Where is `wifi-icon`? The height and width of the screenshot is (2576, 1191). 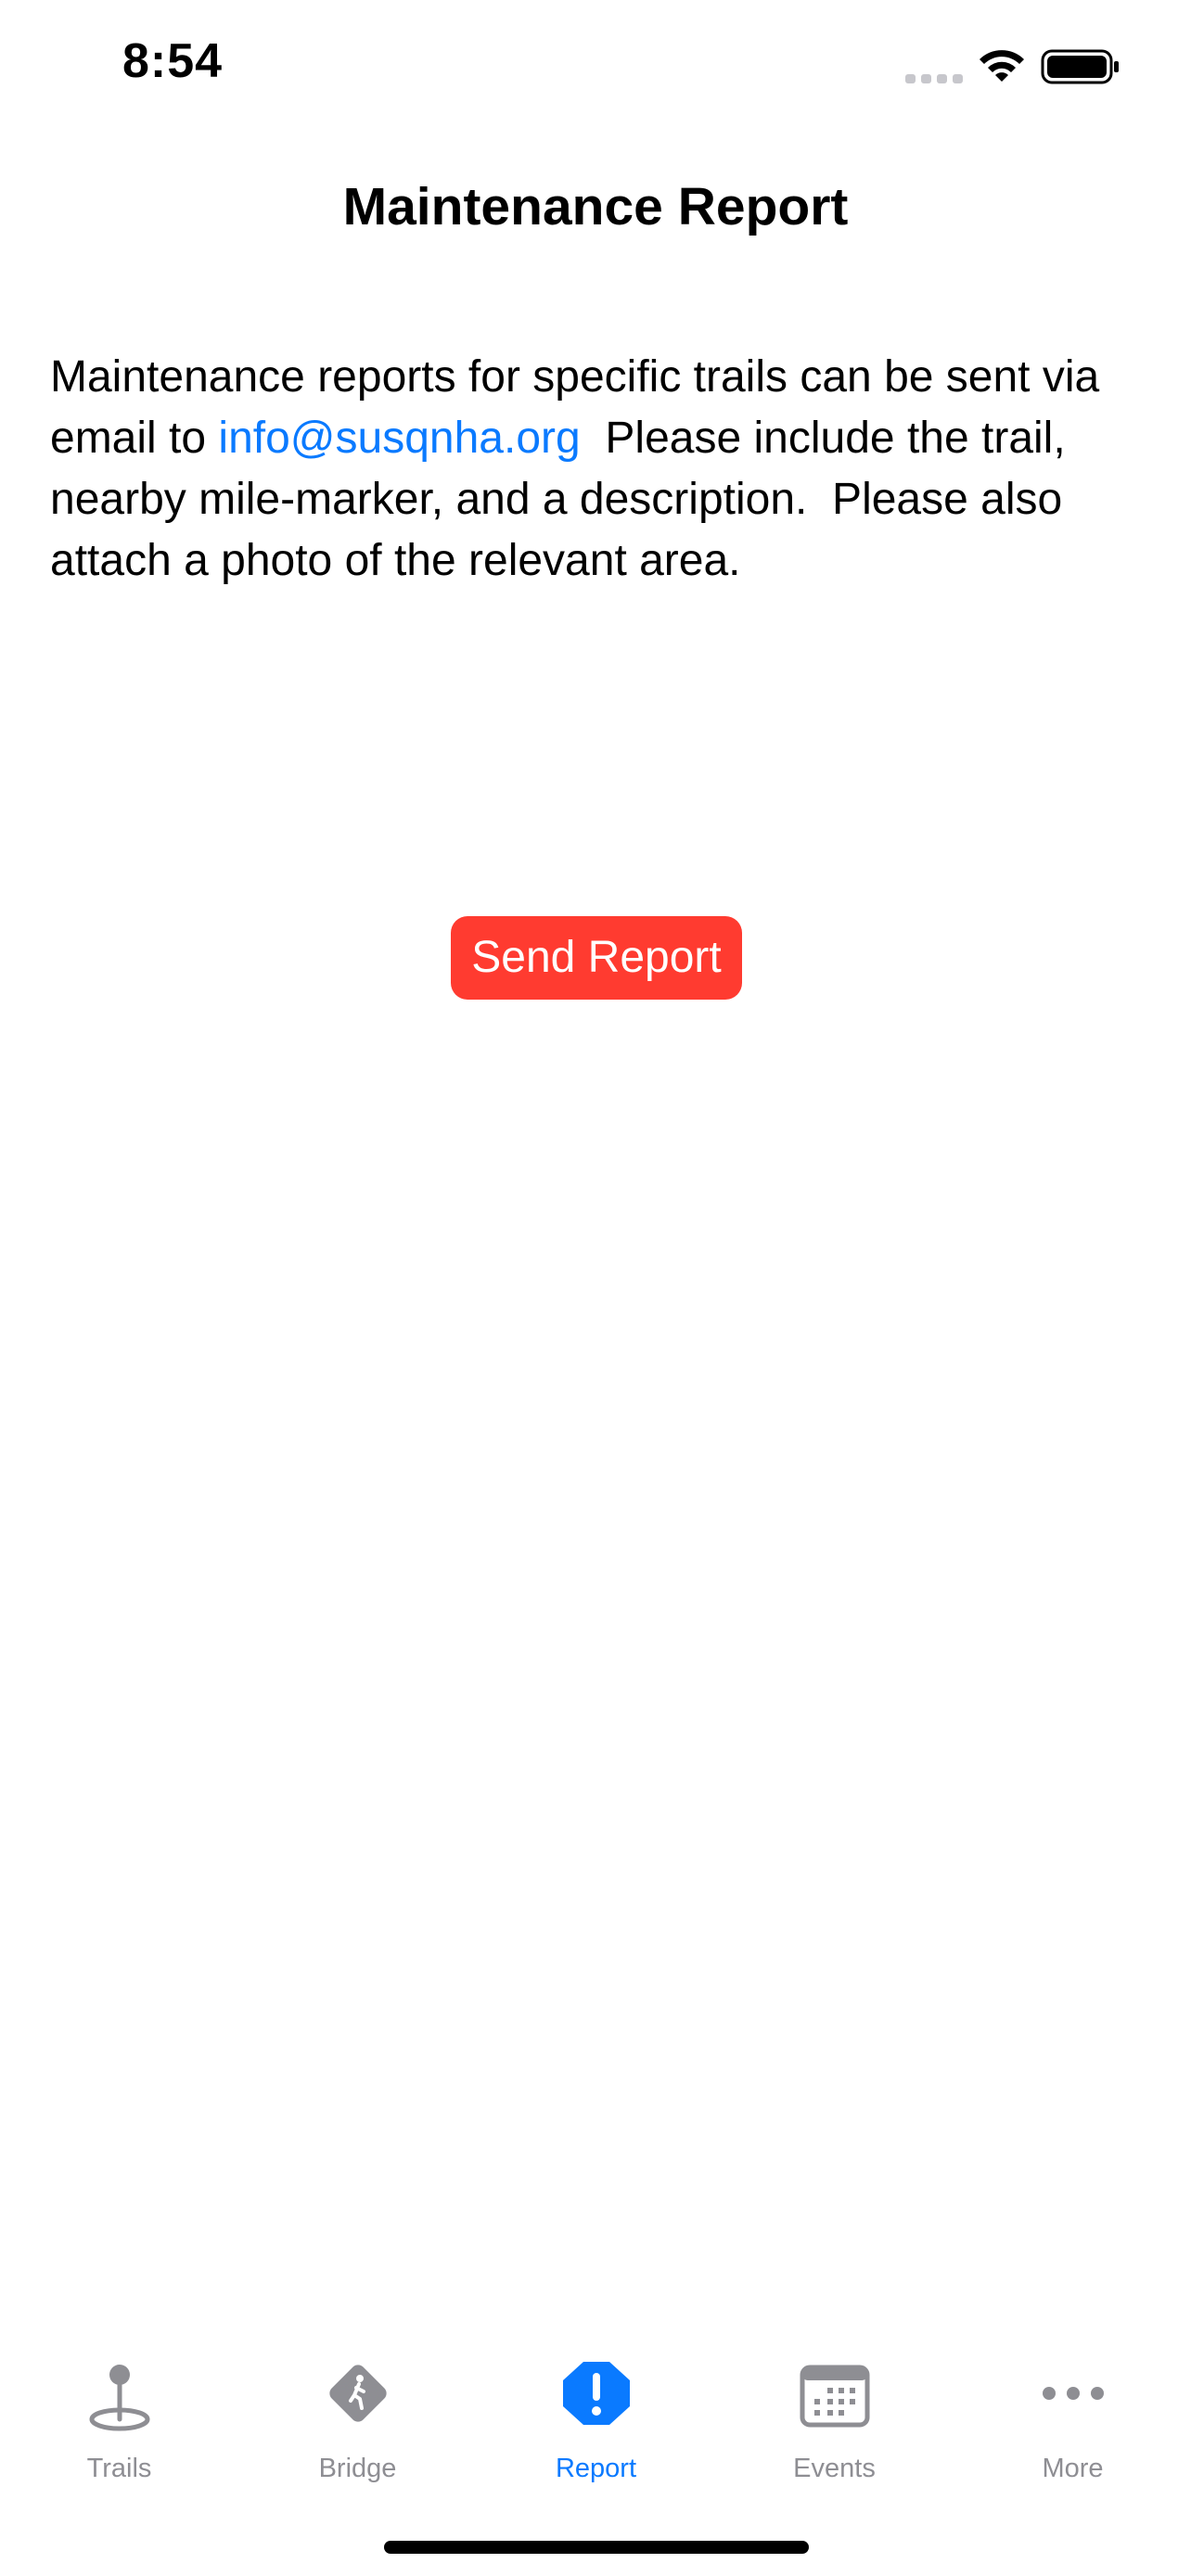
wifi-icon is located at coordinates (1002, 66).